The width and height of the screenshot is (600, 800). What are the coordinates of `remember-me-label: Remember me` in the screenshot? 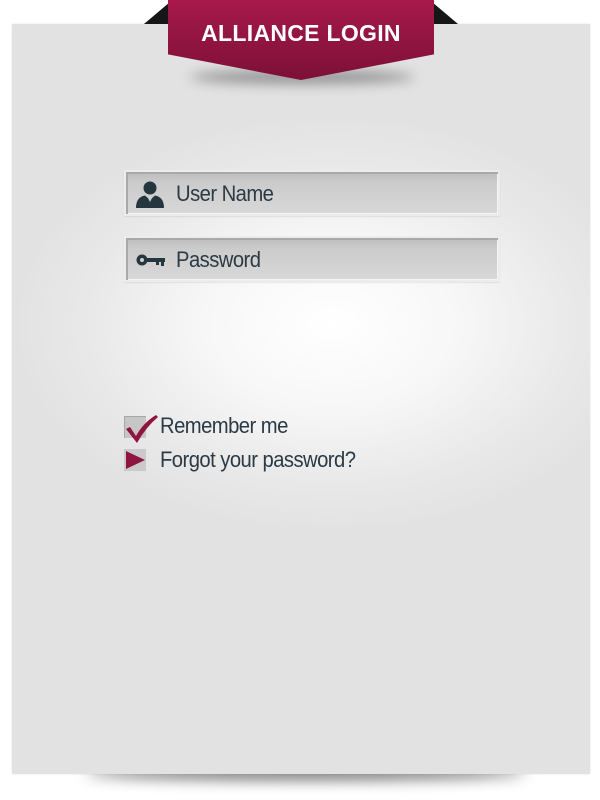 It's located at (224, 425).